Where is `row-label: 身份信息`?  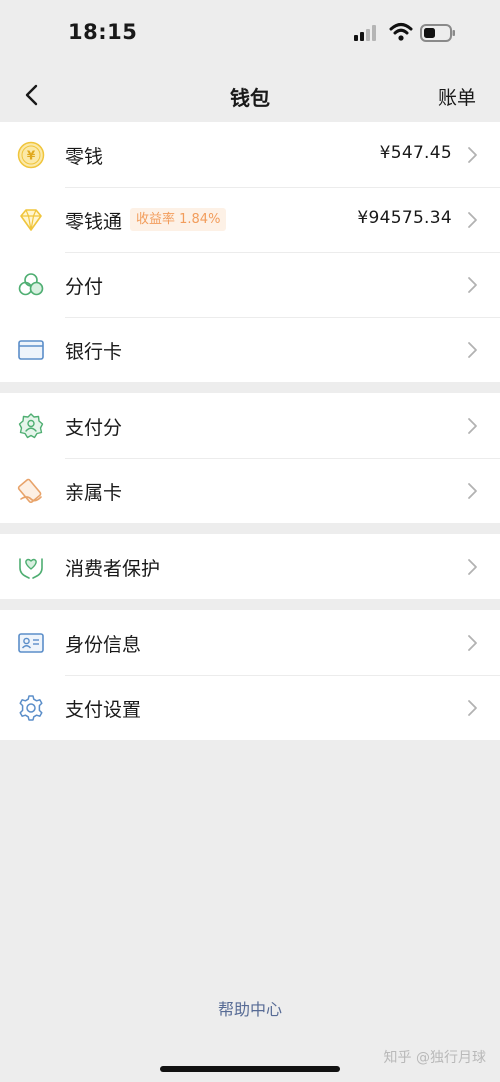
row-label: 身份信息 is located at coordinates (103, 645).